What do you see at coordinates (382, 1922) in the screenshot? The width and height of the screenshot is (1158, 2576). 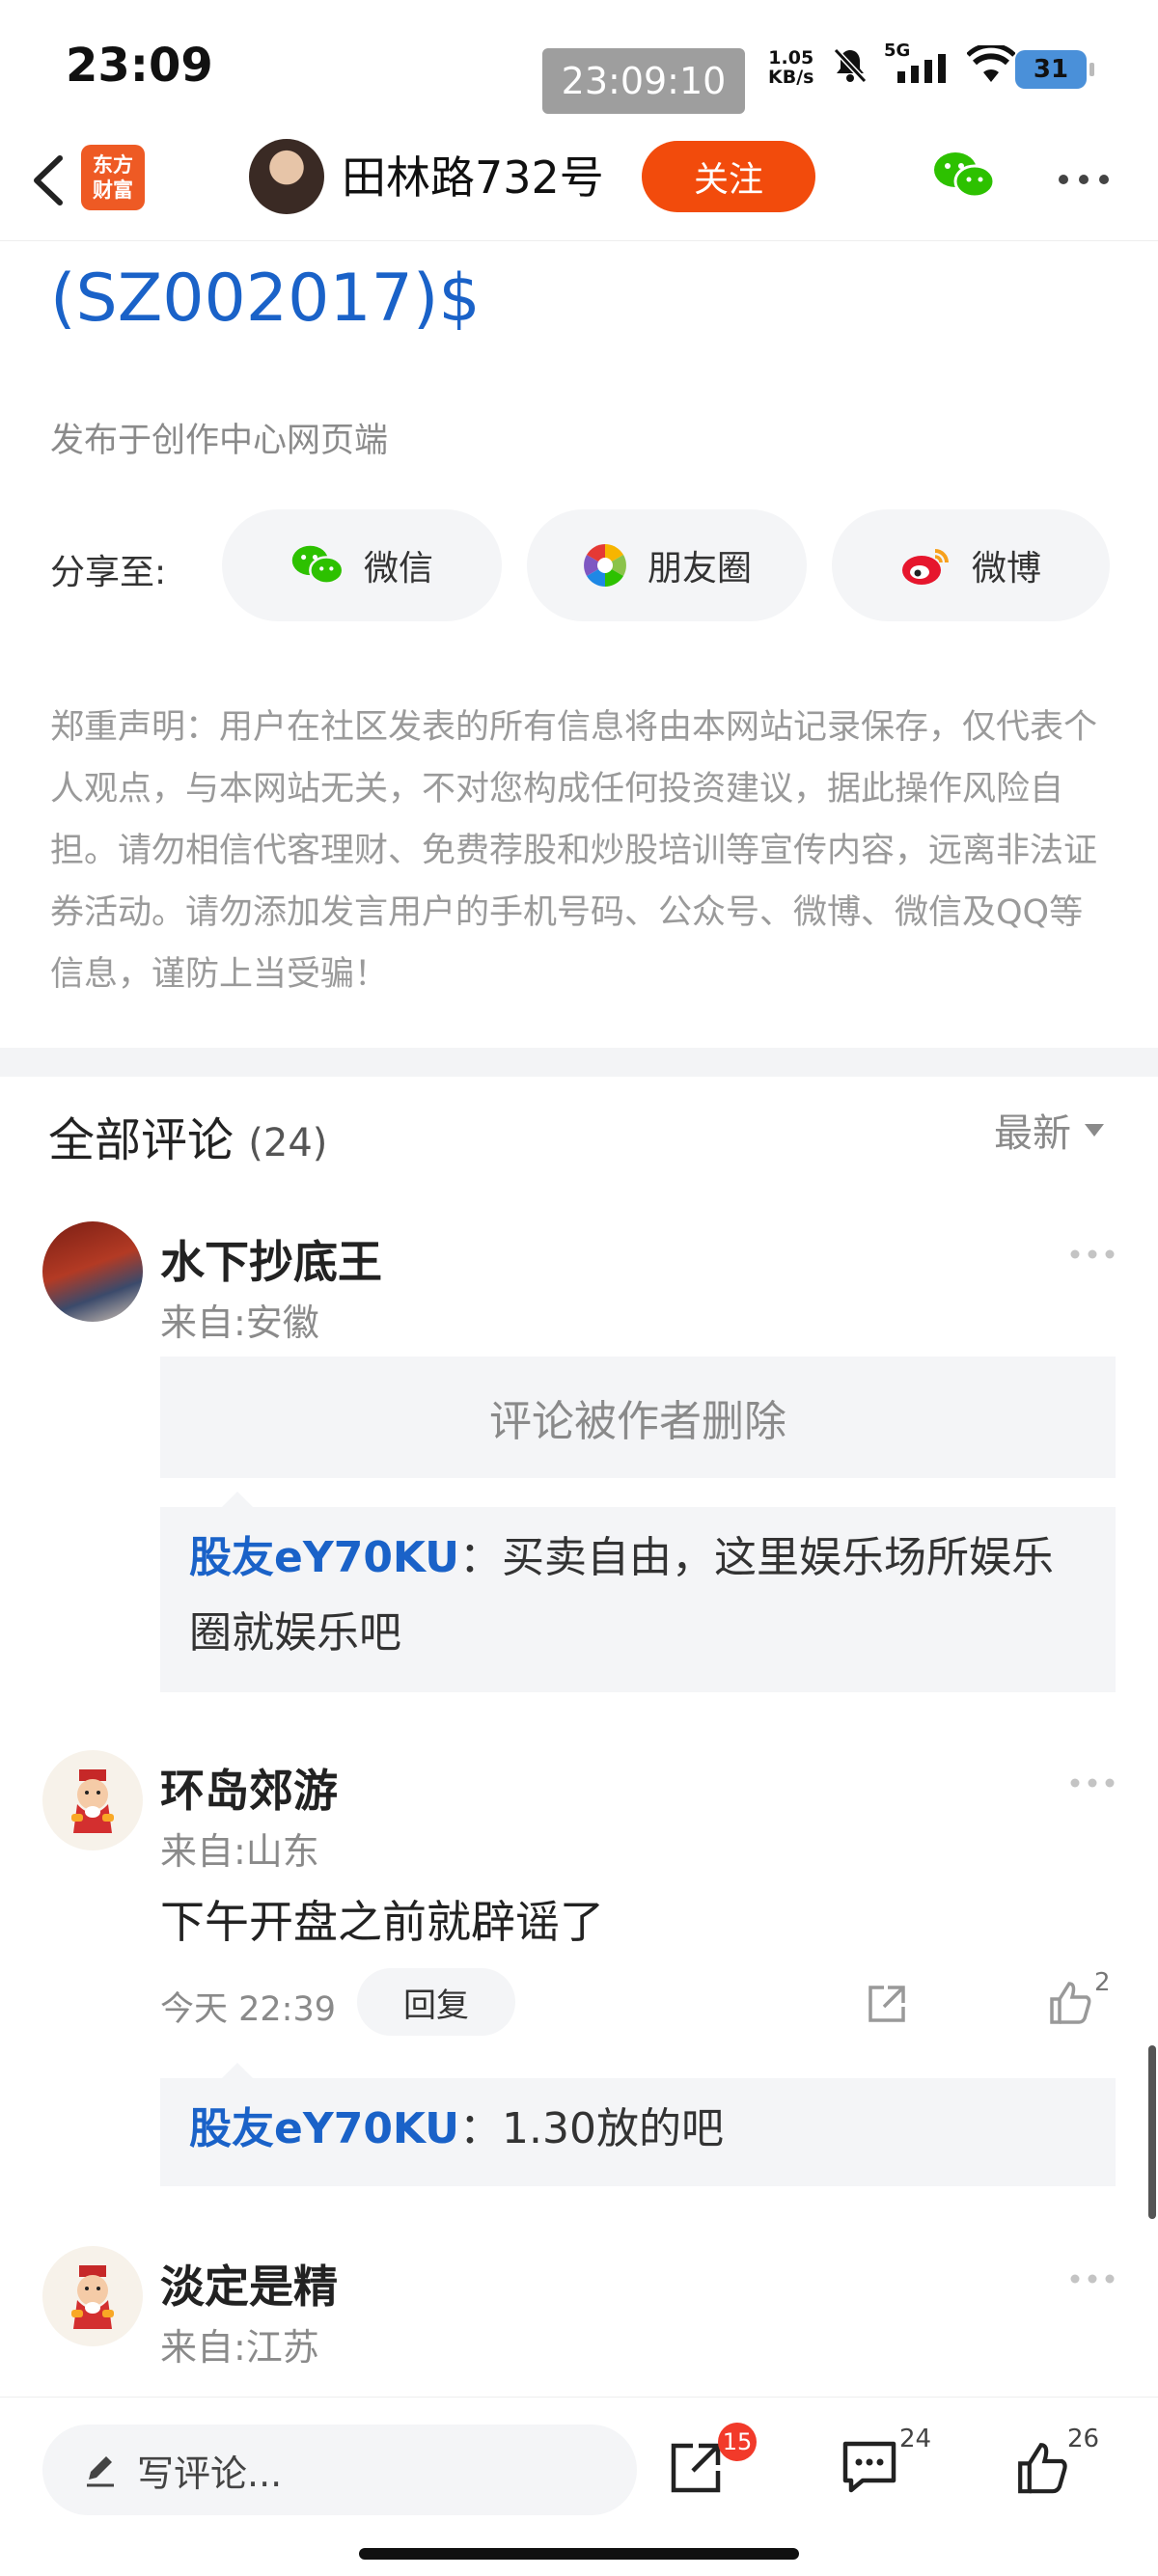 I see `comment-text: 下午开盘之前就辟谣了` at bounding box center [382, 1922].